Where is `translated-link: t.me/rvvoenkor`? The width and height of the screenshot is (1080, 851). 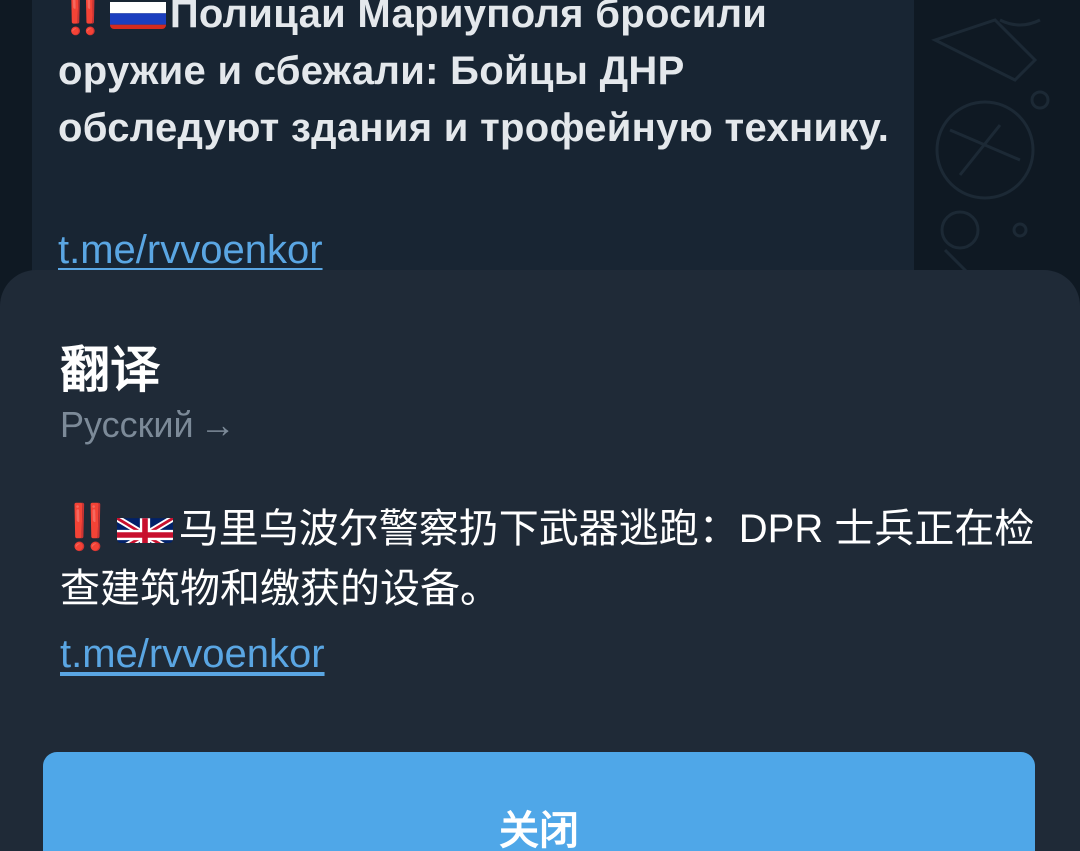 translated-link: t.me/rvvoenkor is located at coordinates (192, 654).